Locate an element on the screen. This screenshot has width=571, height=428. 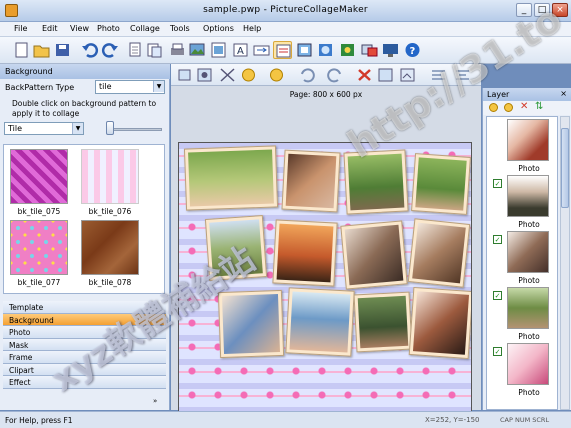
layer-panel-title: Layer is located at coordinates (527, 94).